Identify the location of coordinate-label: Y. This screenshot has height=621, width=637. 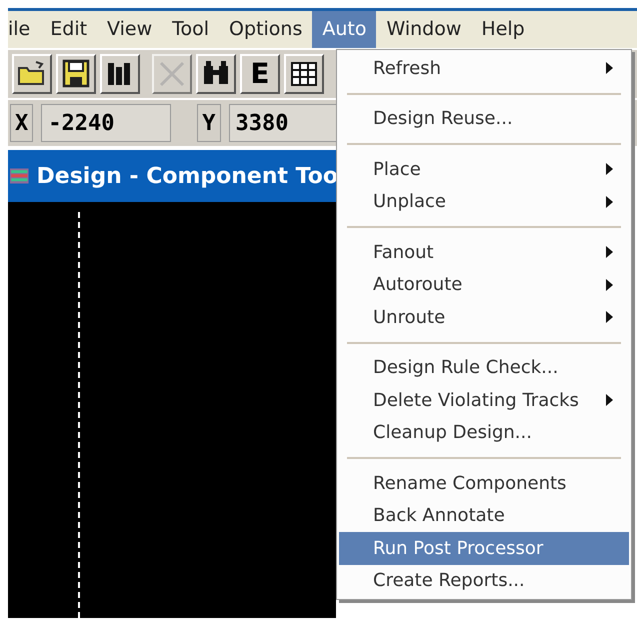
(208, 123).